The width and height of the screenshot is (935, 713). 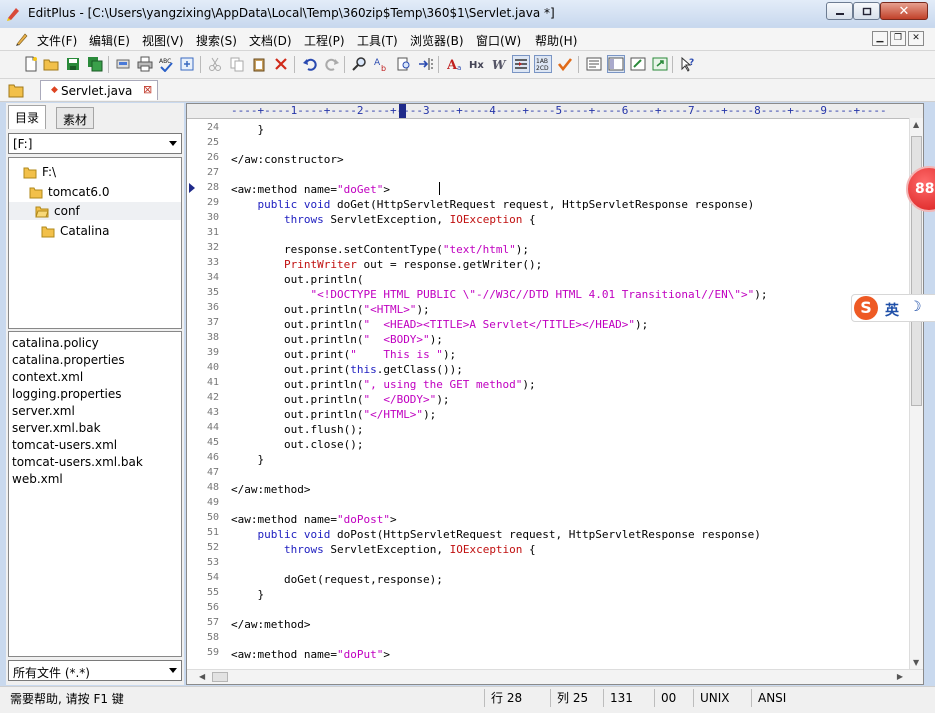 I want to click on editplus-app-icon, so click(x=14, y=13).